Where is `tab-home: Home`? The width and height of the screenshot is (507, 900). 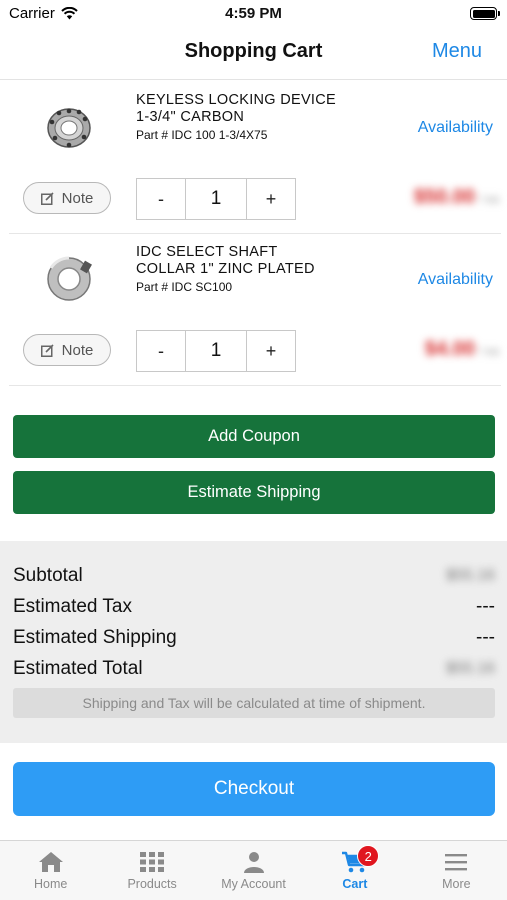 tab-home: Home is located at coordinates (50, 870).